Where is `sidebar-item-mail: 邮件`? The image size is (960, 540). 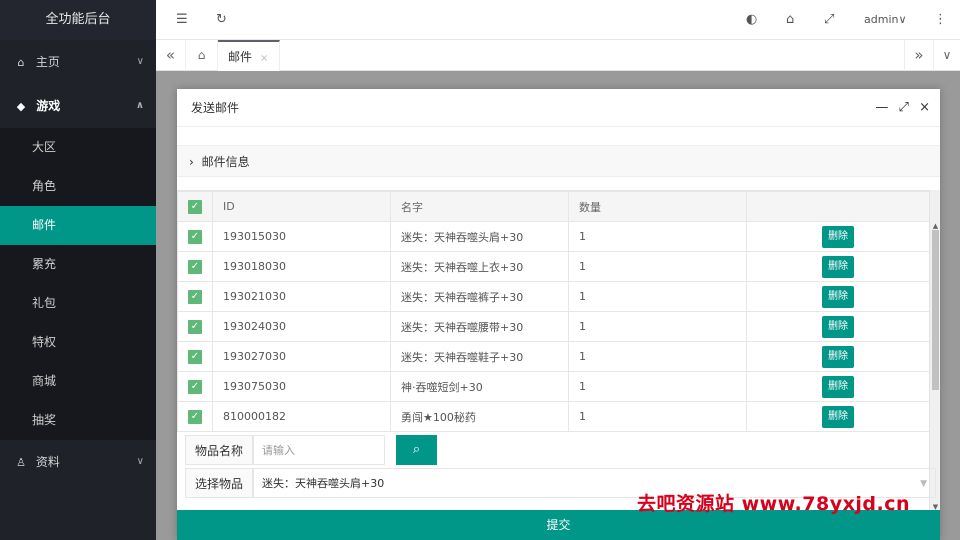
sidebar-item-mail: 邮件 is located at coordinates (78, 225).